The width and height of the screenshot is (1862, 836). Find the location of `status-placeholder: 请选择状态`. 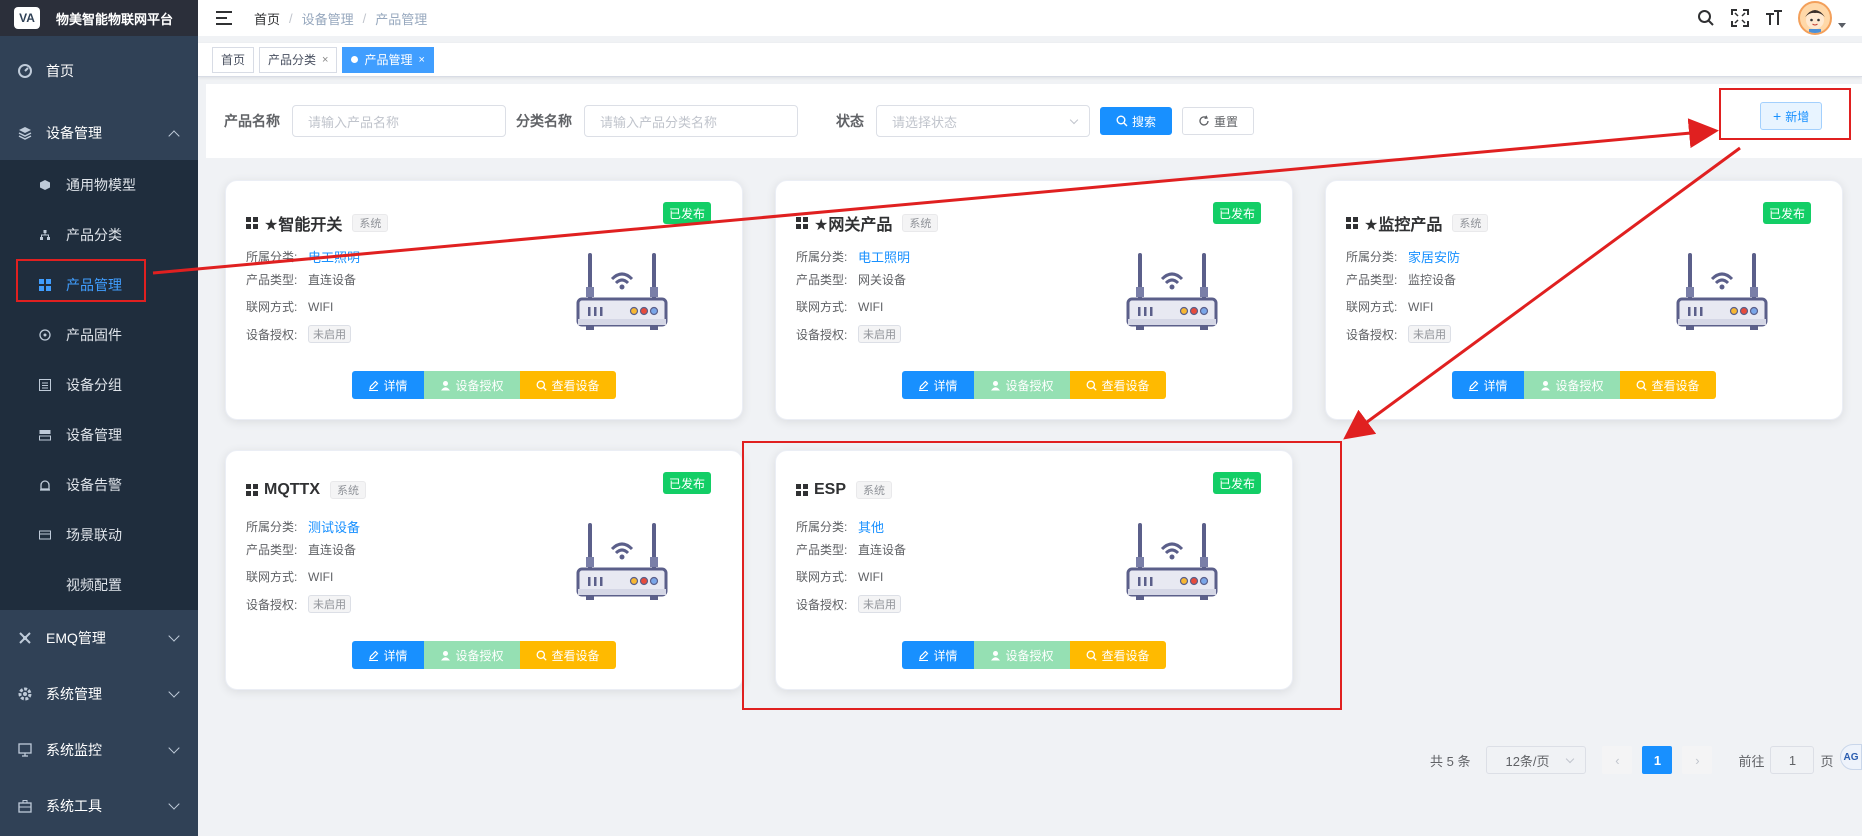

status-placeholder: 请选择状态 is located at coordinates (925, 122).